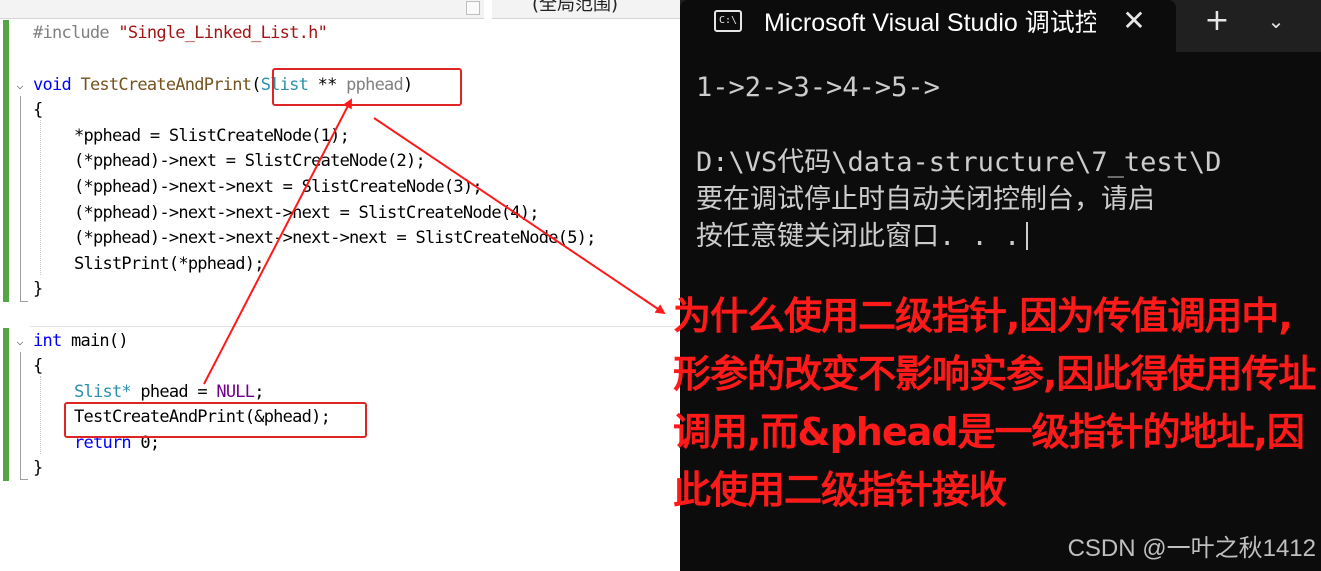 The image size is (1321, 571). What do you see at coordinates (169, 392) in the screenshot?
I see `code-line: Slist* phead = NULL;` at bounding box center [169, 392].